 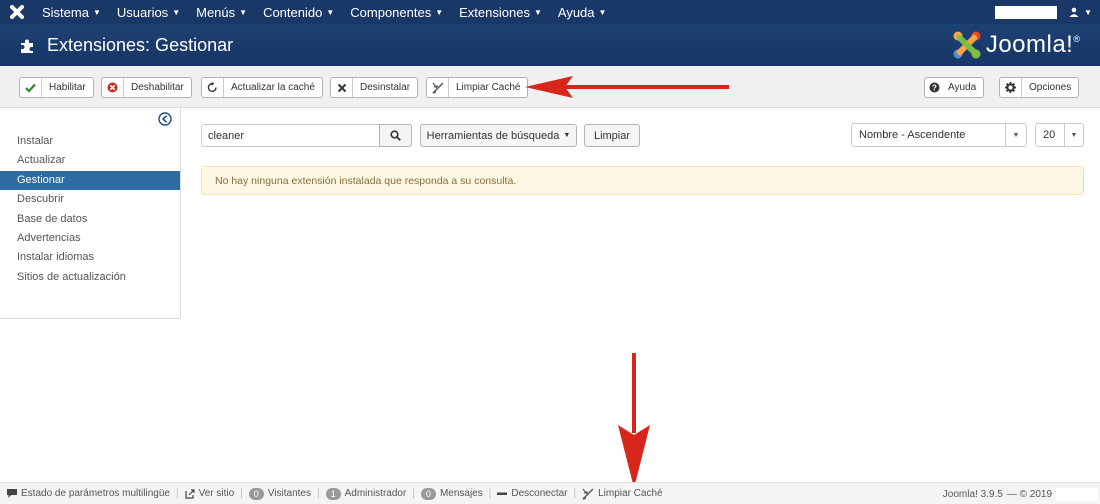 What do you see at coordinates (90, 219) in the screenshot?
I see `sidebar-item-base-de-datos: Base de datos` at bounding box center [90, 219].